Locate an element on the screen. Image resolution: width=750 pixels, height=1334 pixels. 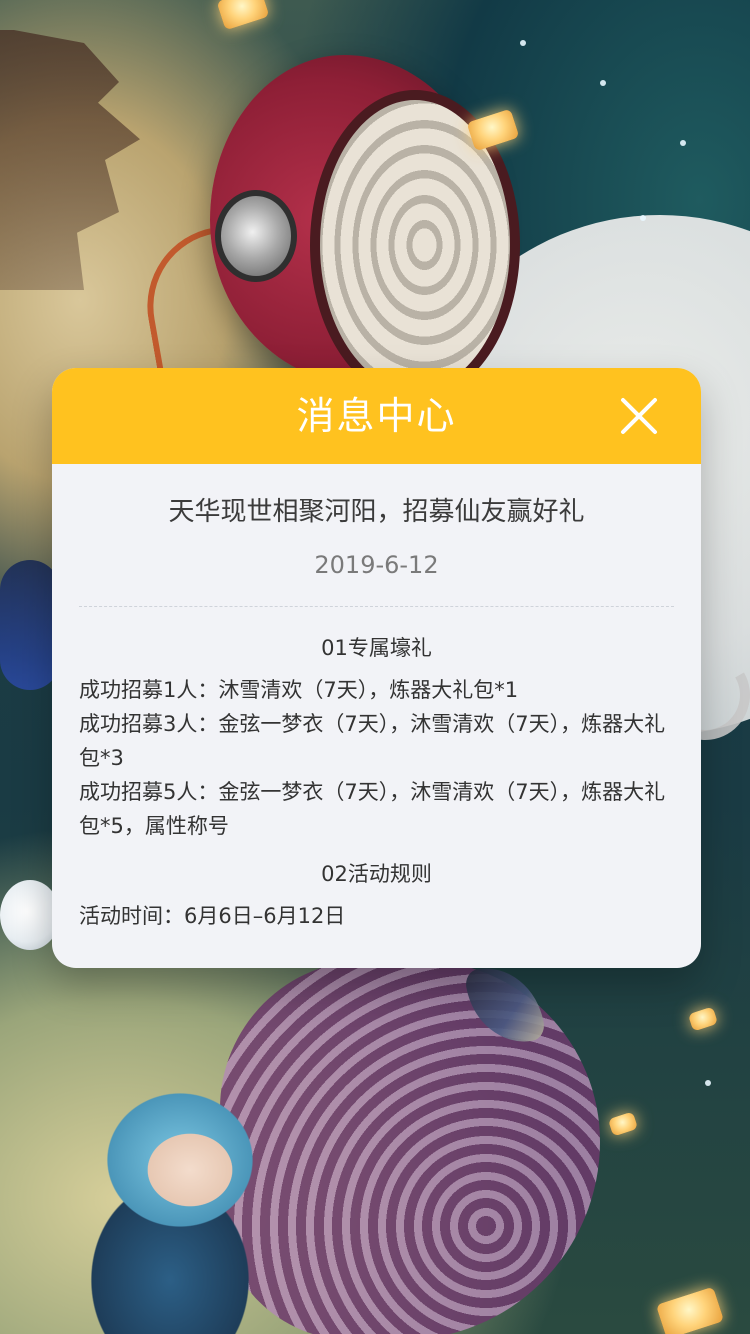
section-title-gifts: 01专属壕礼 is located at coordinates (376, 648).